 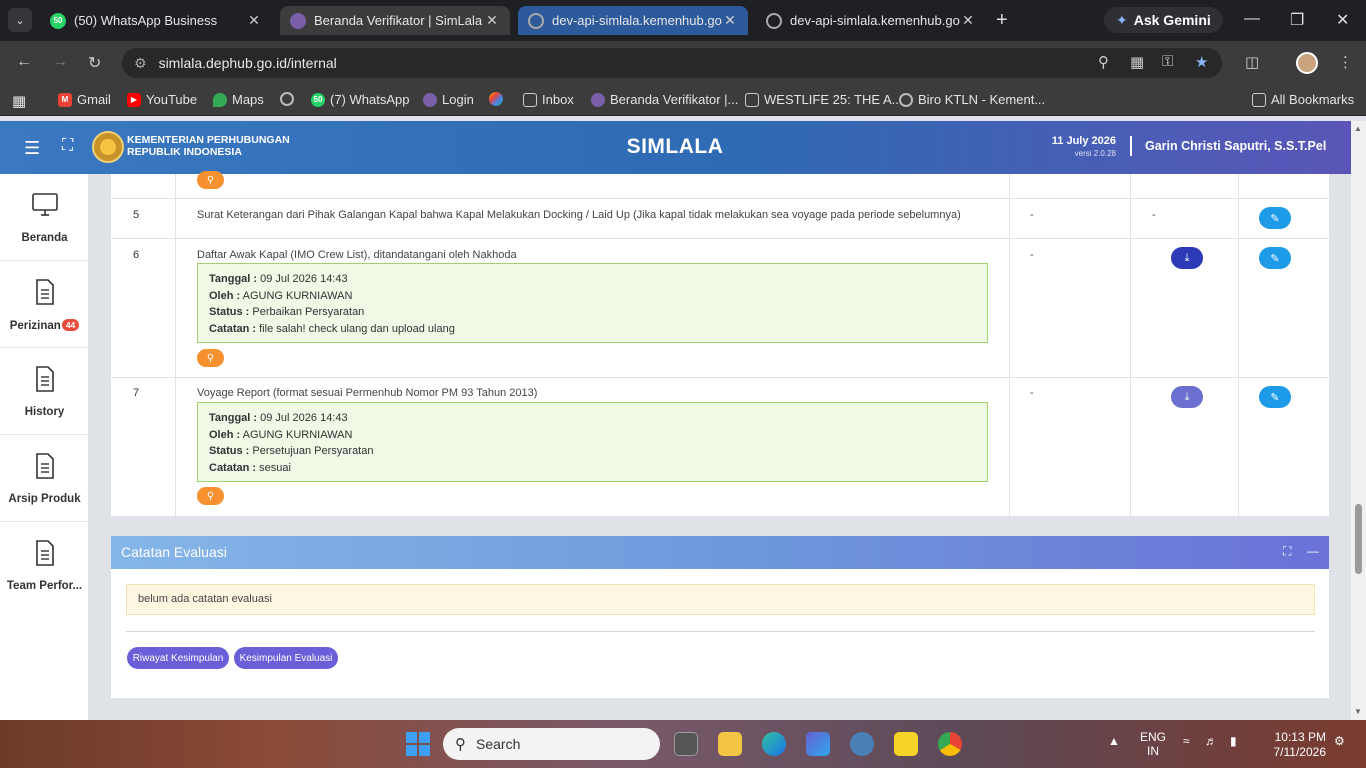 What do you see at coordinates (1358, 539) in the screenshot?
I see `scrollbar-thumb` at bounding box center [1358, 539].